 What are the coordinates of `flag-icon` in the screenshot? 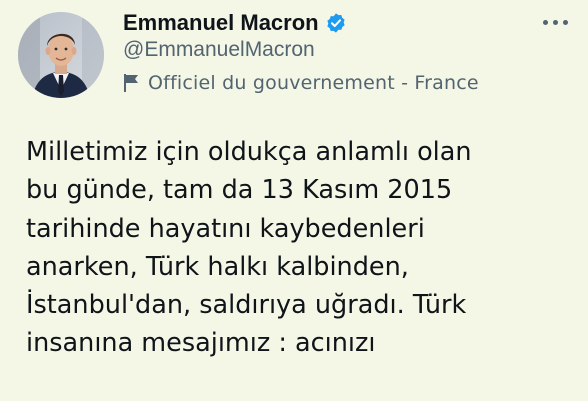 It's located at (131, 83).